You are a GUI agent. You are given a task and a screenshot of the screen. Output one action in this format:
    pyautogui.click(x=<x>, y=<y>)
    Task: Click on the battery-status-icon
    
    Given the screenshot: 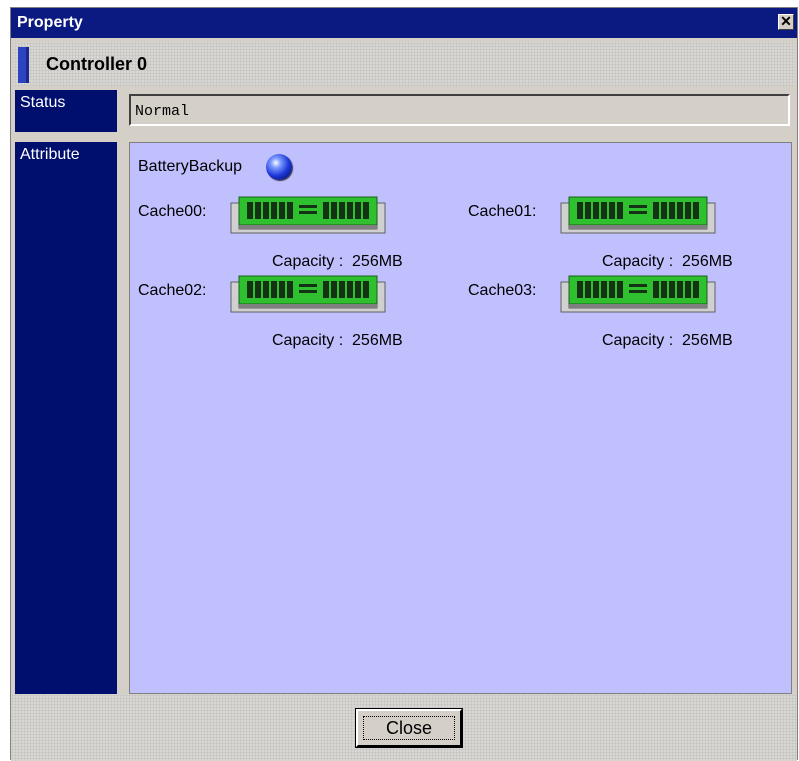 What is the action you would take?
    pyautogui.click(x=279, y=167)
    